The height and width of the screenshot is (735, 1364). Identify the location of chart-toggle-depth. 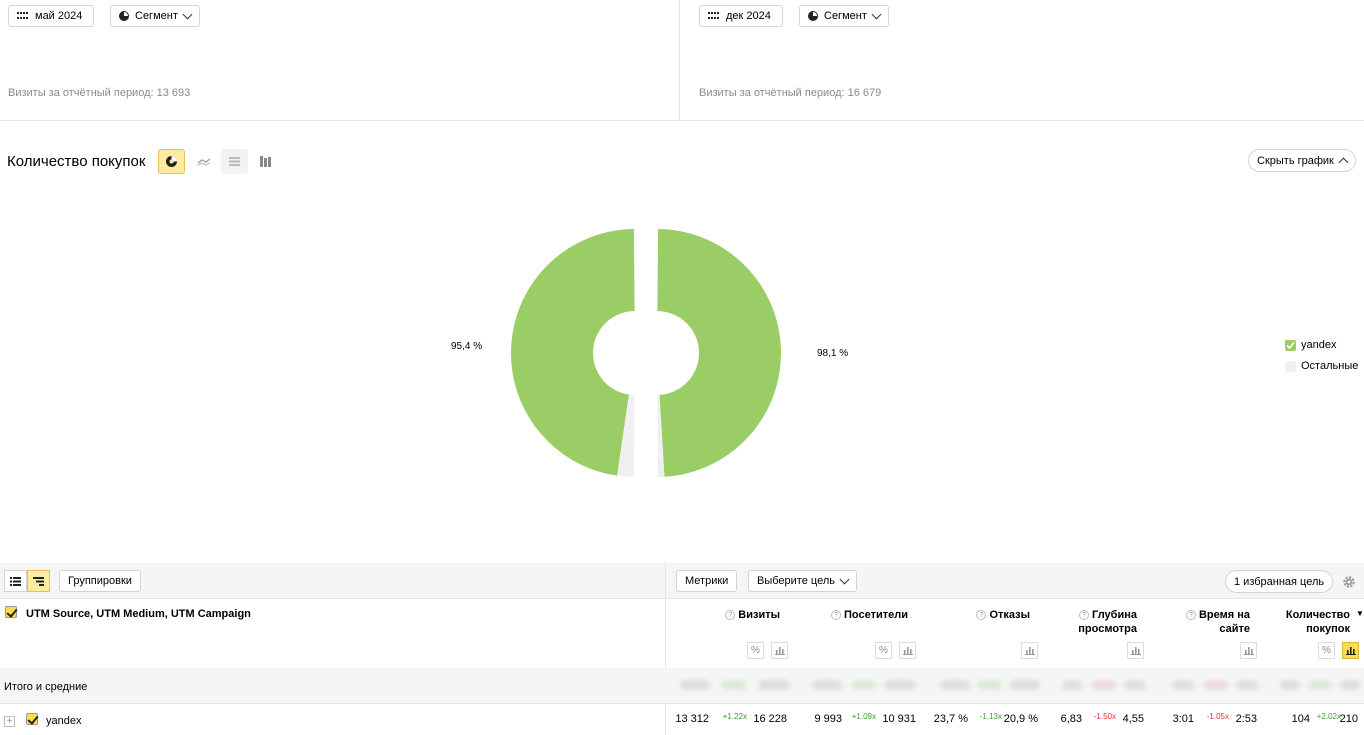
(1135, 650).